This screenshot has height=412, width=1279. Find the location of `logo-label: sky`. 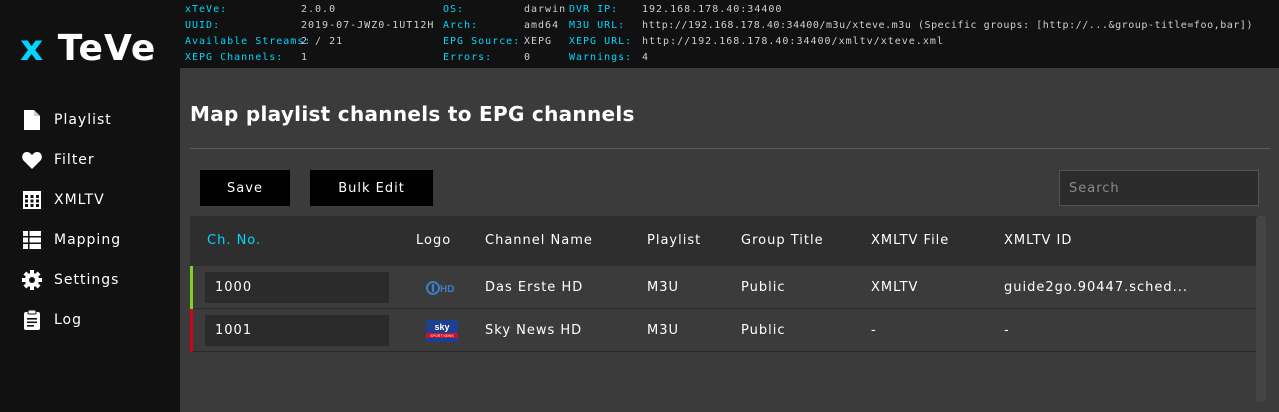

logo-label: sky is located at coordinates (441, 327).